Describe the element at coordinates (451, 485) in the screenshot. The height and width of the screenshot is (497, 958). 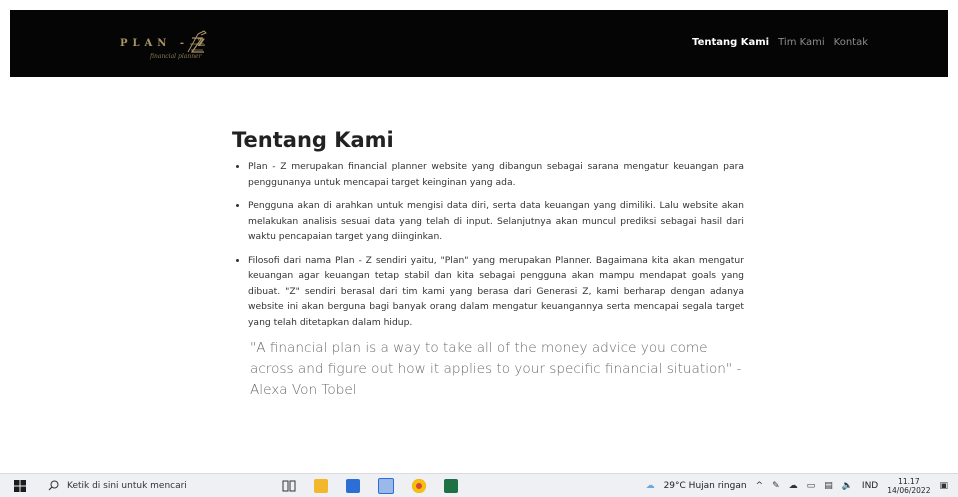
I see `excel-icon` at that location.